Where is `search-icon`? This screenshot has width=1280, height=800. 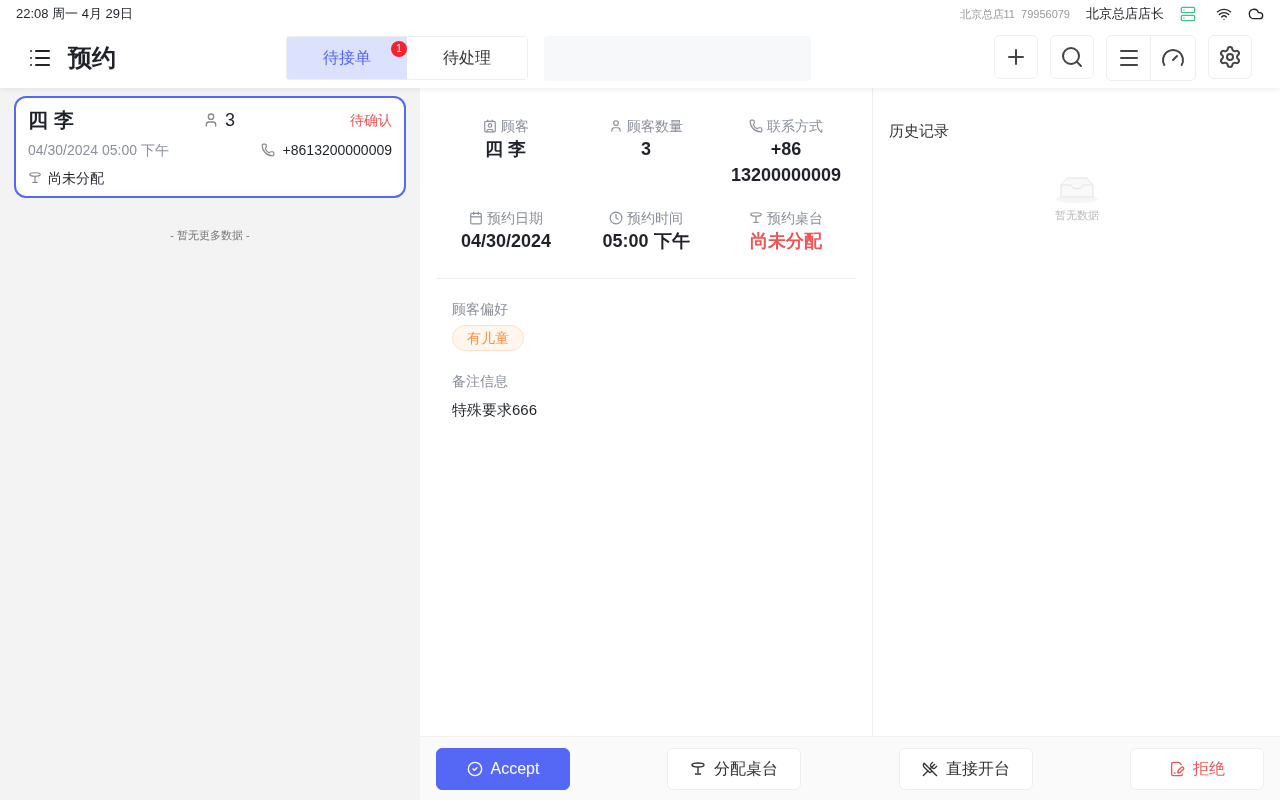 search-icon is located at coordinates (1072, 57).